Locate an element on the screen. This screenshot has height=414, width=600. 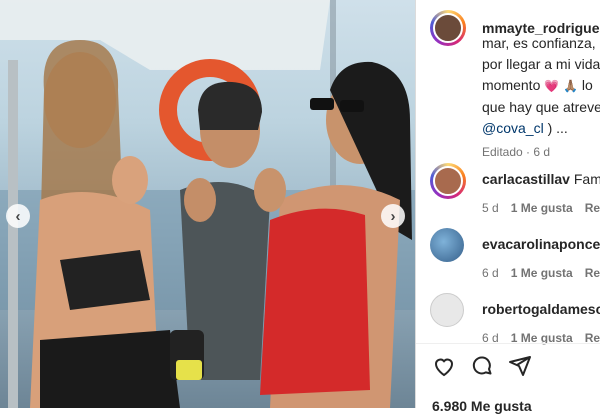
previous-photo-button: ‹ is located at coordinates (18, 216).